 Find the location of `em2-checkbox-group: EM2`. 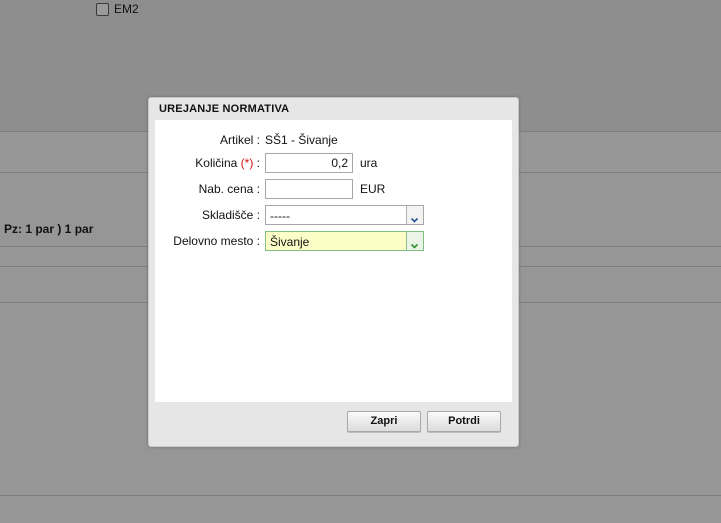

em2-checkbox-group: EM2 is located at coordinates (117, 9).